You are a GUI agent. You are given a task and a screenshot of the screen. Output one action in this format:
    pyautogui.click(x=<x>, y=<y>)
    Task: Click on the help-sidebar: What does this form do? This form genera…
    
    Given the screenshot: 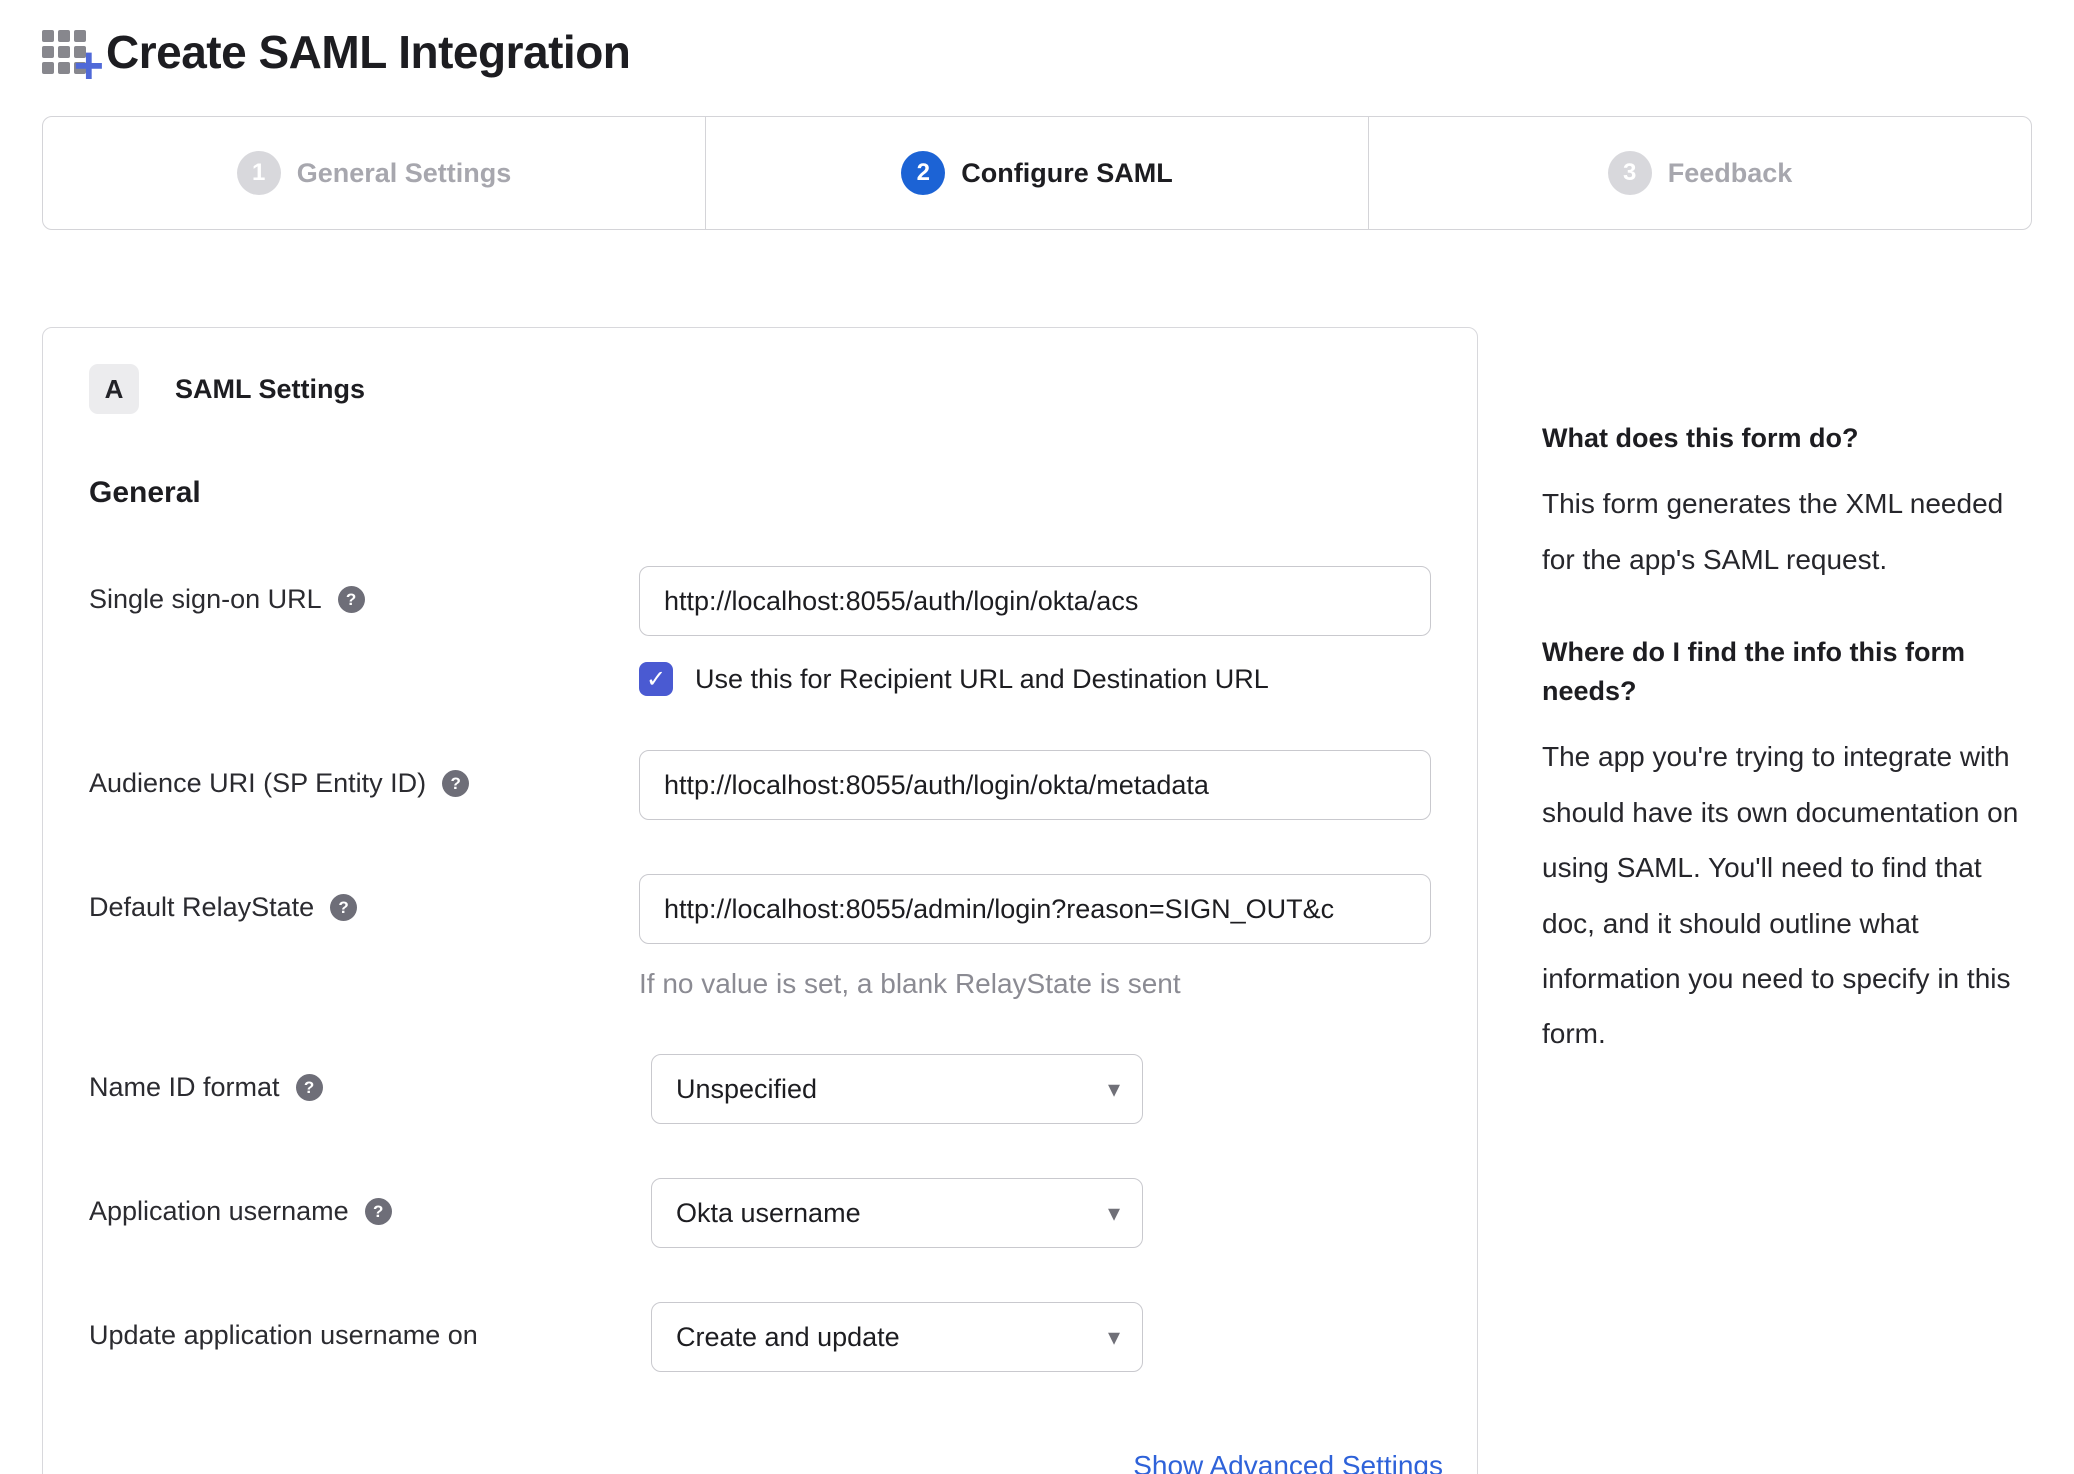 What is the action you would take?
    pyautogui.click(x=1797, y=717)
    